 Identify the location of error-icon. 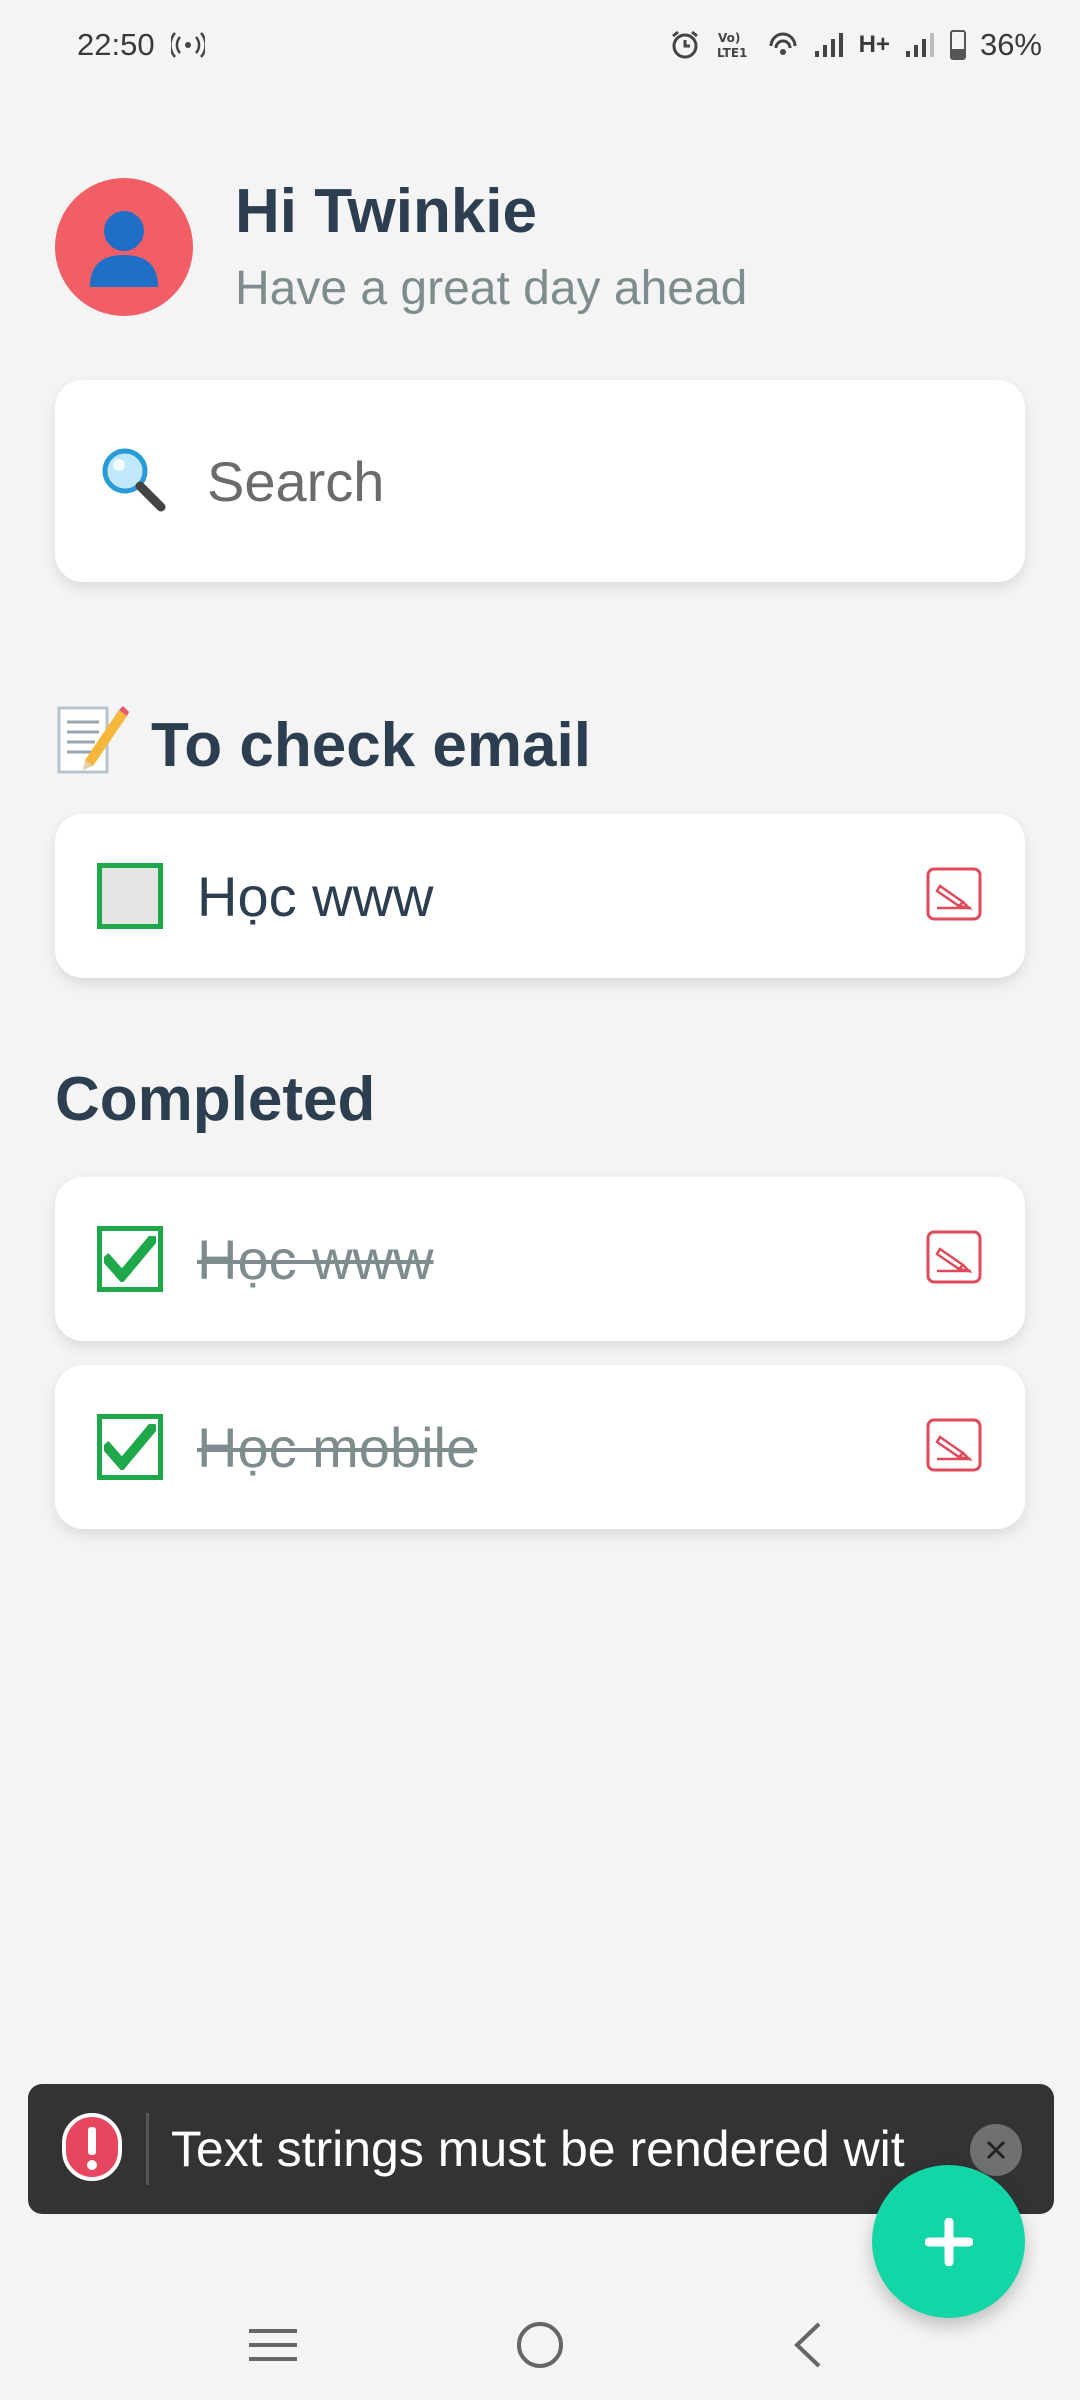
(92, 2149).